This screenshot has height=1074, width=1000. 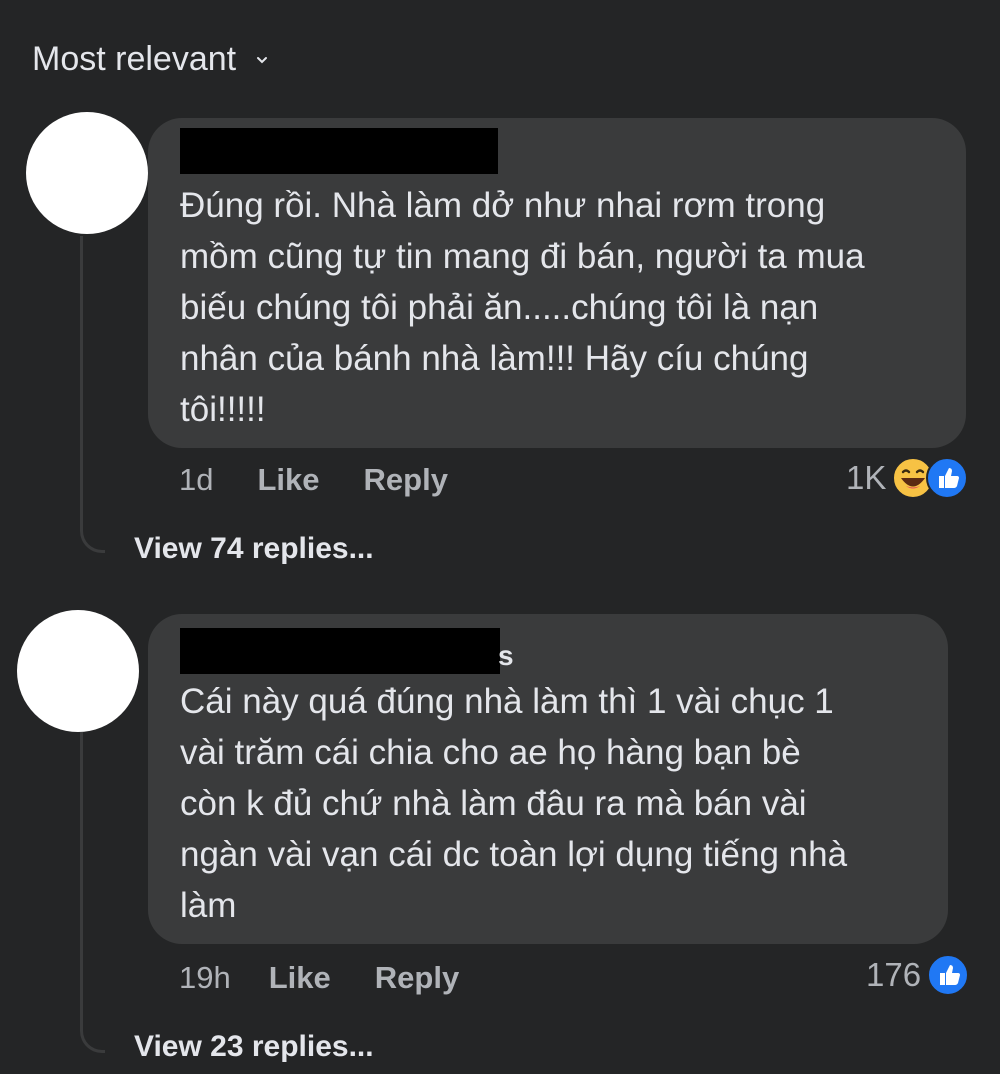 I want to click on chevron-down-icon, so click(x=262, y=59).